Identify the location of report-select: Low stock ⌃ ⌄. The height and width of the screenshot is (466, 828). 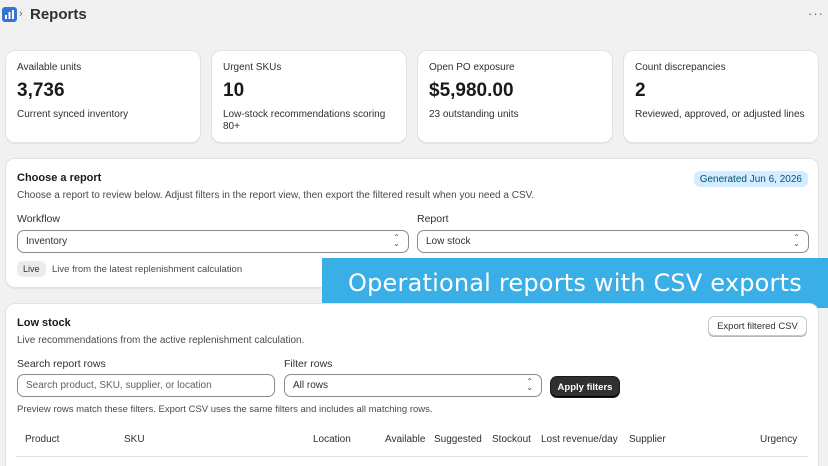
(613, 241).